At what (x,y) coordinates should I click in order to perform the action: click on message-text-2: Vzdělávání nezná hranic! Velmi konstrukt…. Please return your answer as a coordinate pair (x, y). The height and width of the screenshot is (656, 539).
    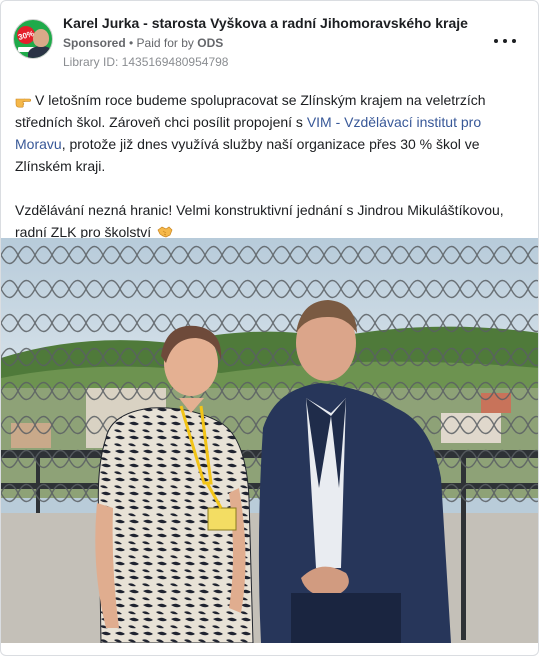
    Looking at the image, I should click on (259, 221).